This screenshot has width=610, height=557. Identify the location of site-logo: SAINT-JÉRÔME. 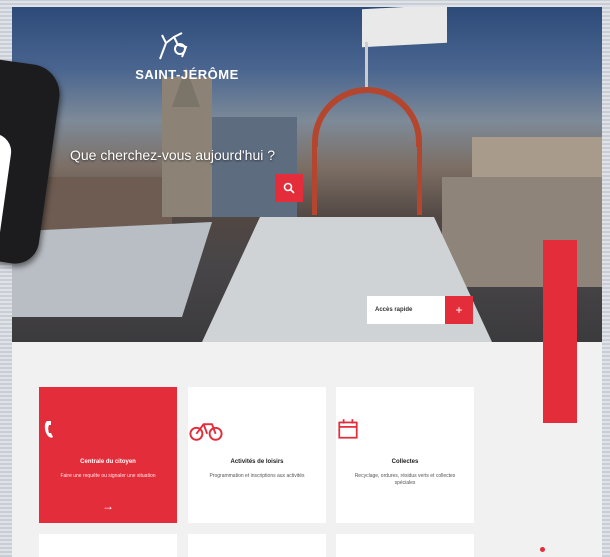
(187, 58).